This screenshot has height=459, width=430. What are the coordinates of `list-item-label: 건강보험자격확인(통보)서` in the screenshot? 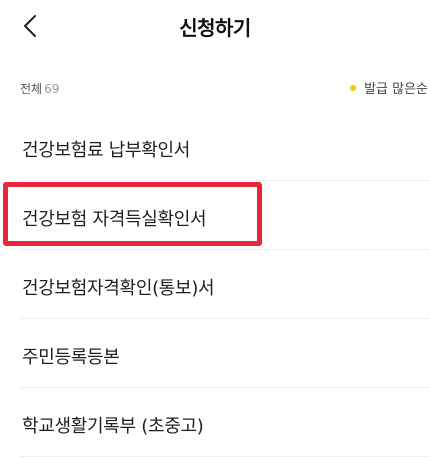 It's located at (118, 288).